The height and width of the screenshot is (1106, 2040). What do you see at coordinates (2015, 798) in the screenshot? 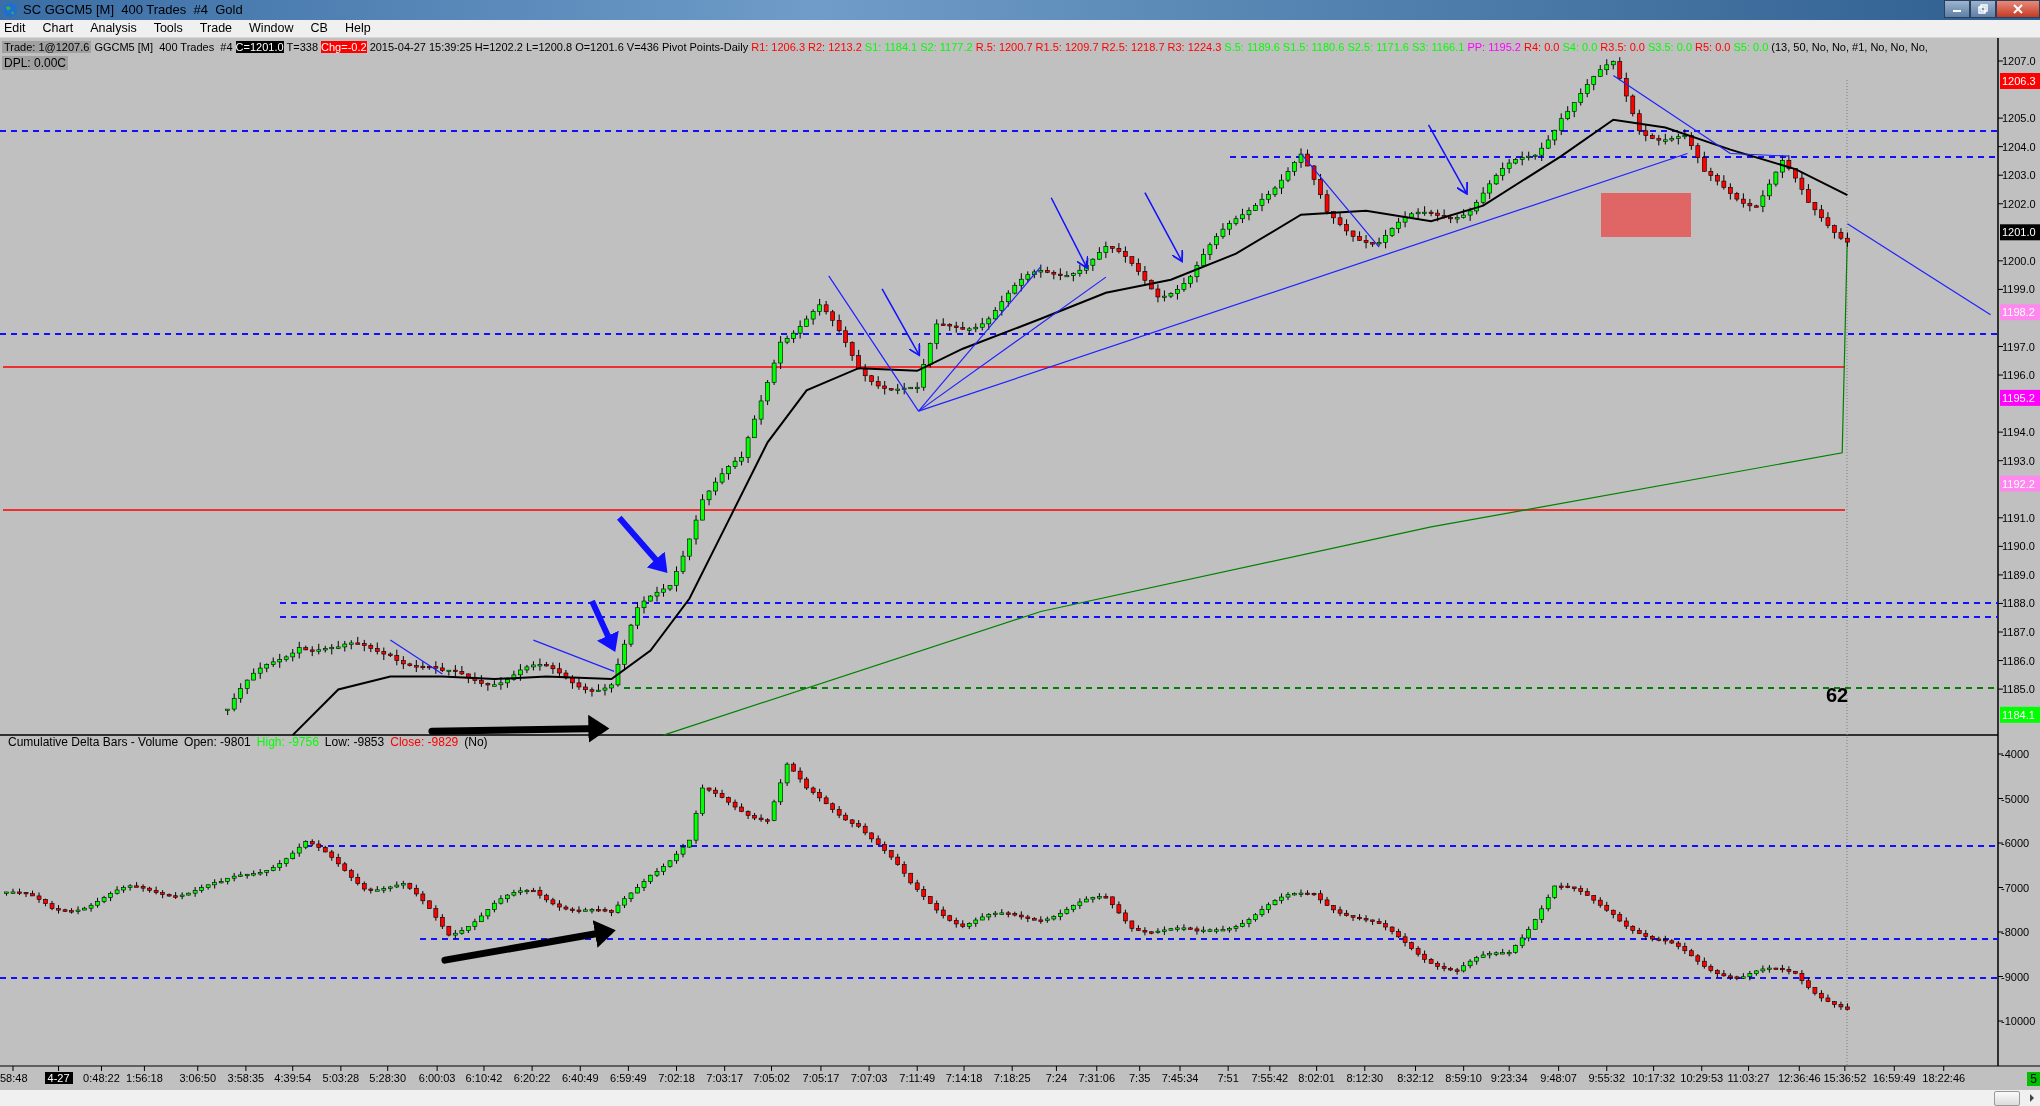
I see `delta-tick-label: -5000` at bounding box center [2015, 798].